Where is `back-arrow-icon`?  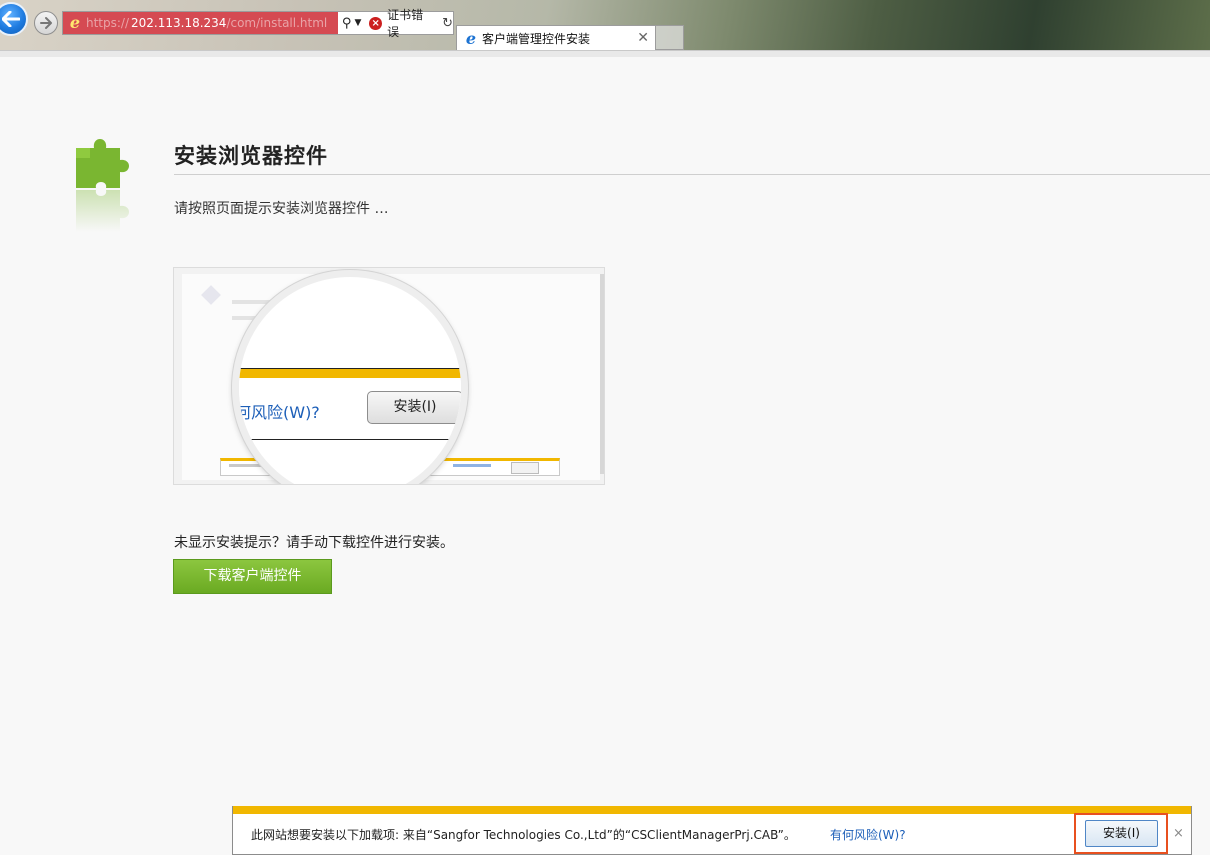 back-arrow-icon is located at coordinates (11, 19).